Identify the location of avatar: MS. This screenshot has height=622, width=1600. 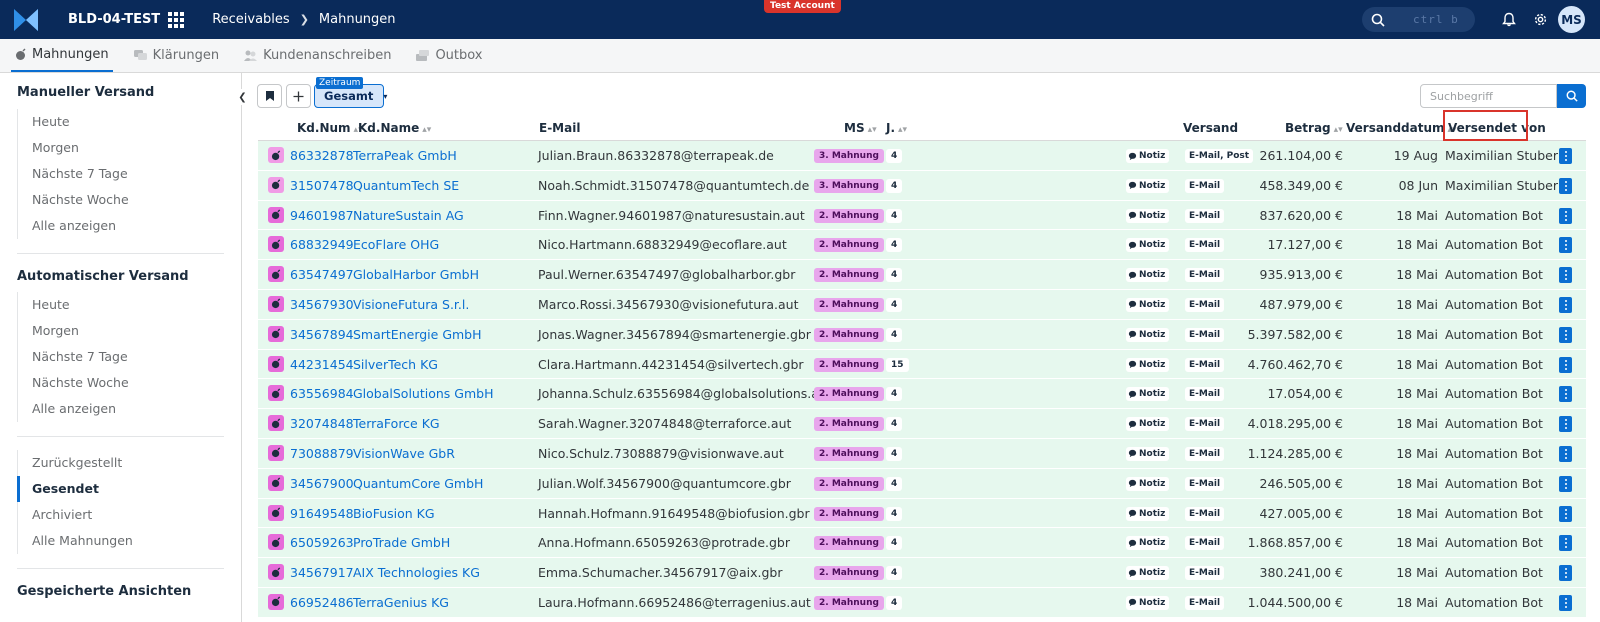
(1571, 19).